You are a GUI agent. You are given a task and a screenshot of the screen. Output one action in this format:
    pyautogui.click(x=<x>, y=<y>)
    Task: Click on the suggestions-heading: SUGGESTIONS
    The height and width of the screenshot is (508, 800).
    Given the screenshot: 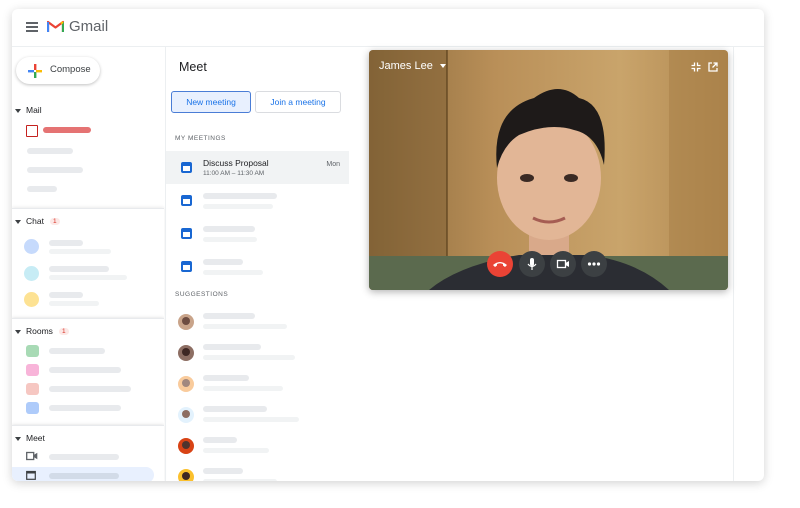 What is the action you would take?
    pyautogui.click(x=202, y=294)
    